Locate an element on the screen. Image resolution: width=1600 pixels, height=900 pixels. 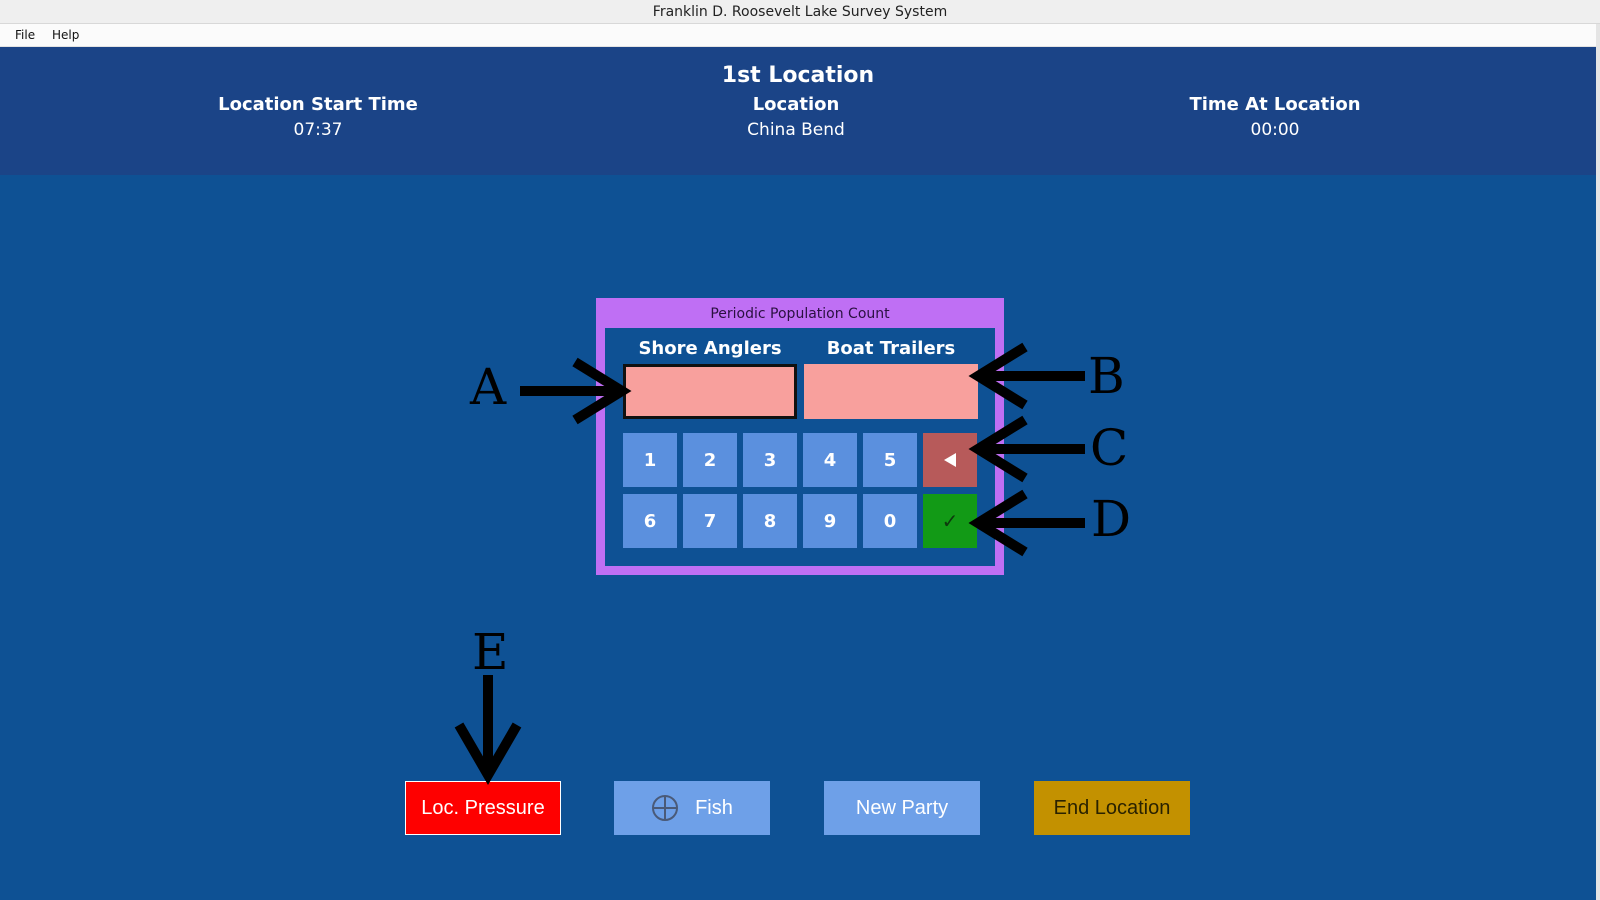
new-party-label: New Party is located at coordinates (902, 807).